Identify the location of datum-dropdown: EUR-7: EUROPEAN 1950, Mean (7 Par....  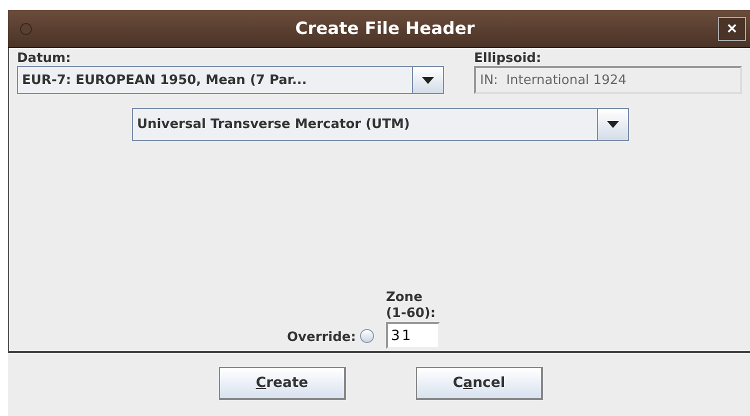
(230, 80).